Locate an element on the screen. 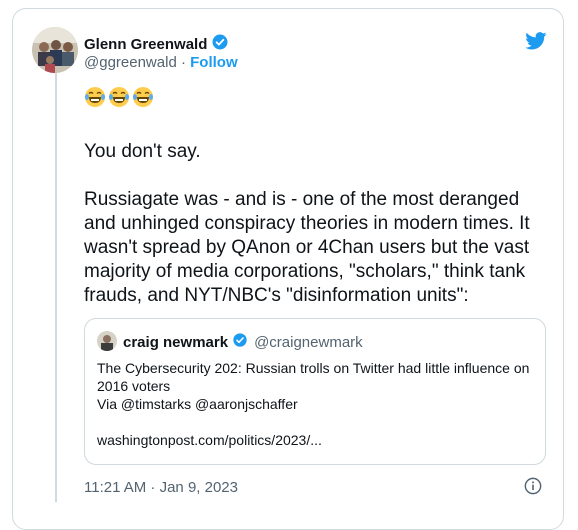 This screenshot has height=530, width=578. quoted-author-row: craig newmark @craignewmark is located at coordinates (243, 342).